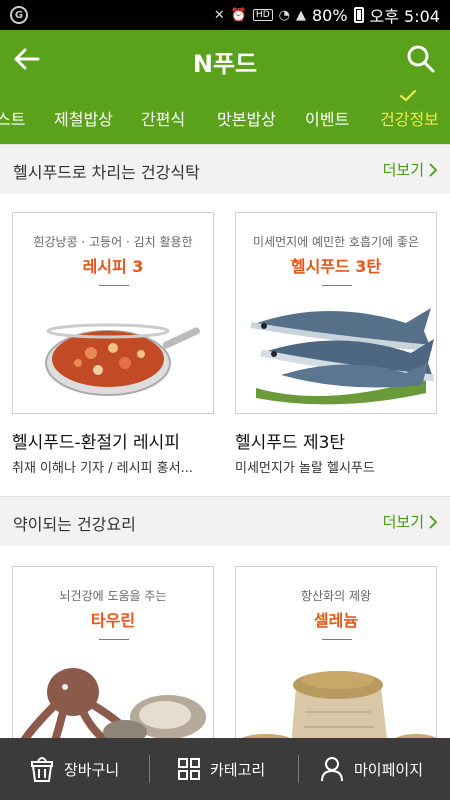 The image size is (450, 800). What do you see at coordinates (238, 15) in the screenshot?
I see `alarm-icon: ⏰` at bounding box center [238, 15].